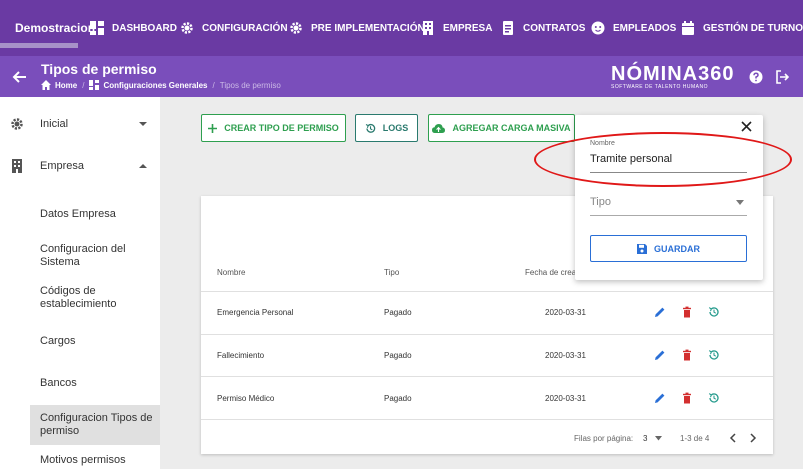 The image size is (803, 469). I want to click on rows-per-page-label: Filas por página:, so click(604, 438).